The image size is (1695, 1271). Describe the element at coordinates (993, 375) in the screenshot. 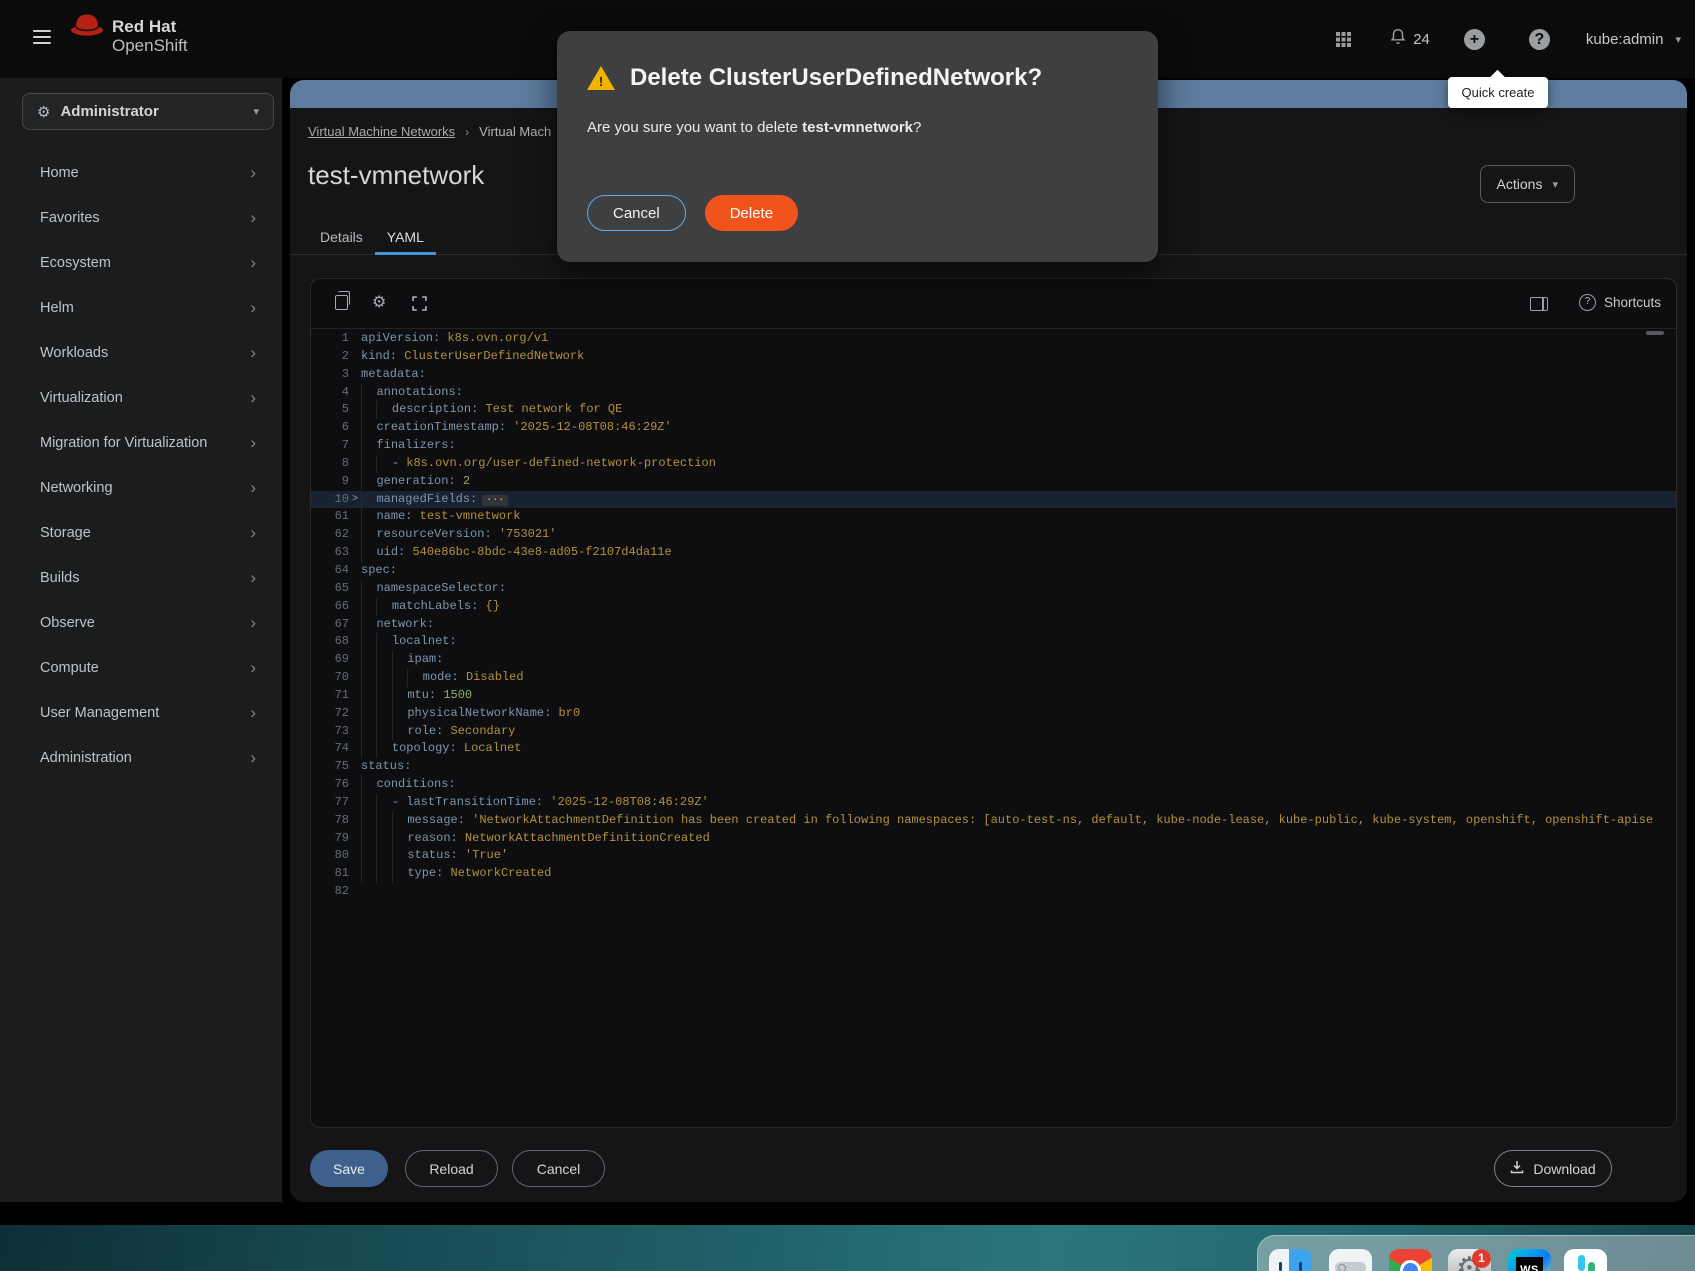

I see `code-line: 3 metadata:` at that location.